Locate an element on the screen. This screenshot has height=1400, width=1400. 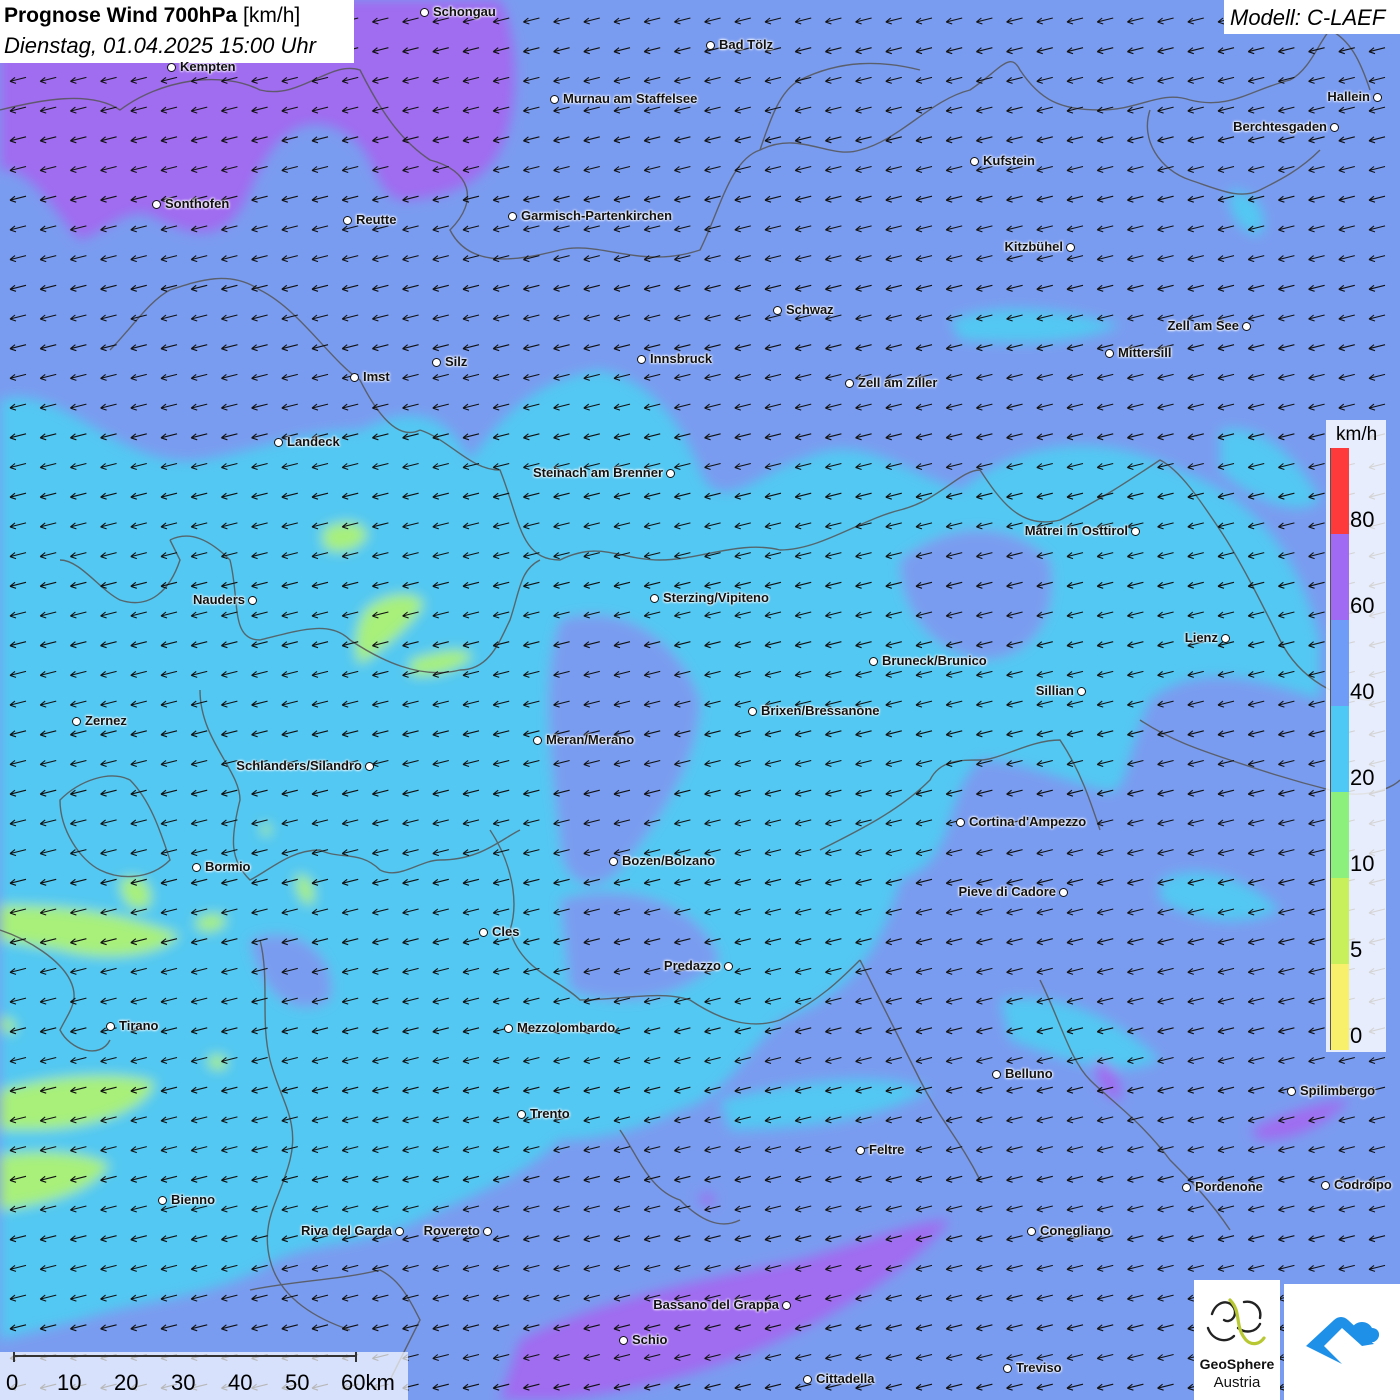
scale-tick-label: 20 is located at coordinates (126, 1382).